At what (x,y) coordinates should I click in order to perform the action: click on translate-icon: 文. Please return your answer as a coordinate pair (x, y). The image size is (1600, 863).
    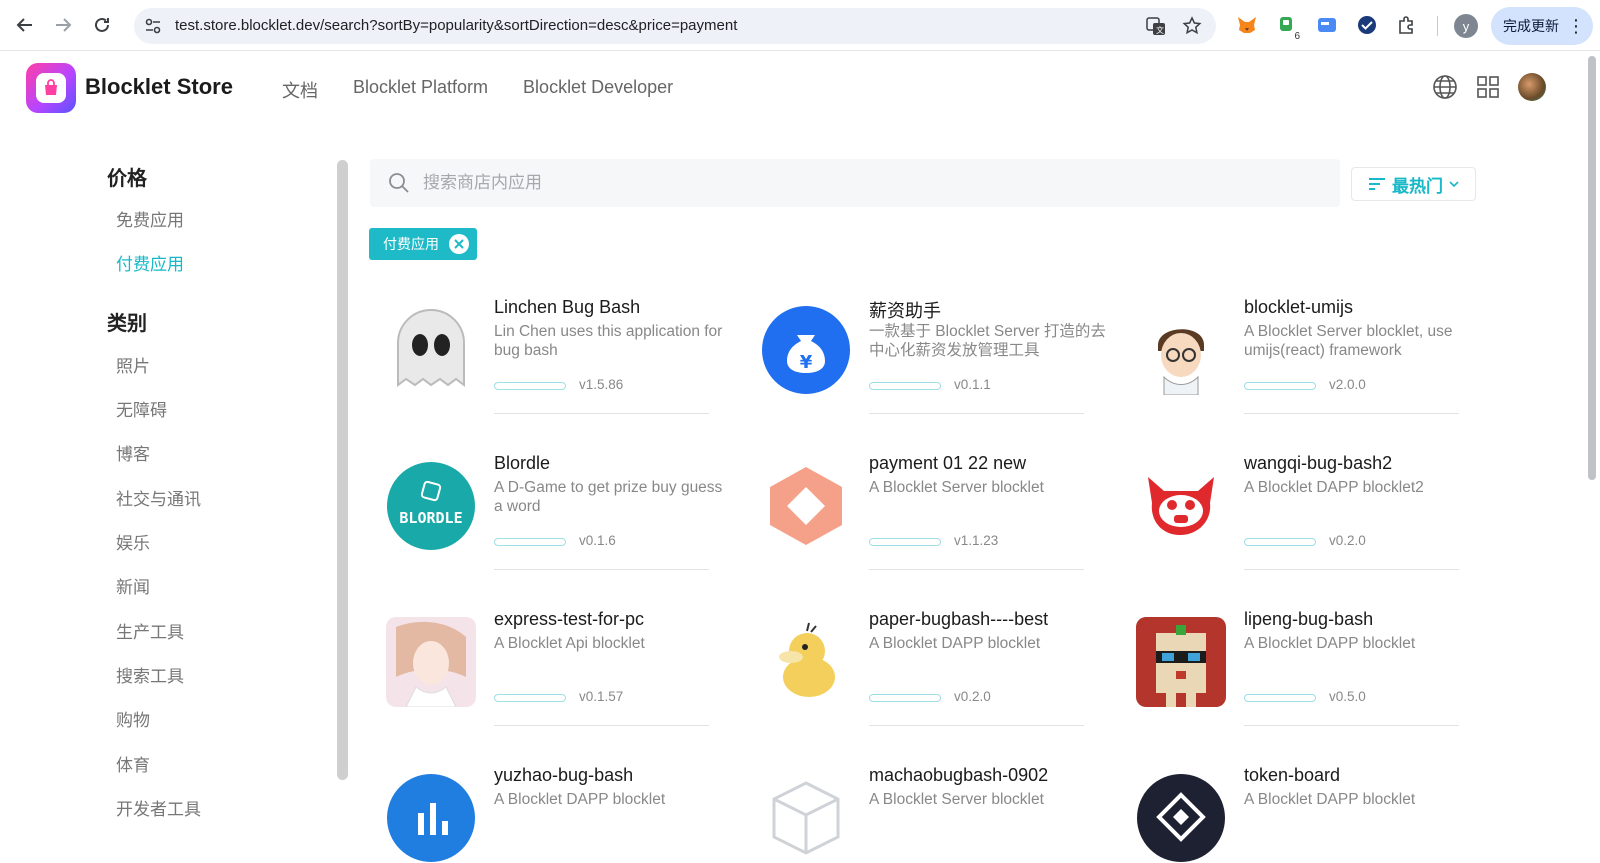
    Looking at the image, I should click on (1156, 26).